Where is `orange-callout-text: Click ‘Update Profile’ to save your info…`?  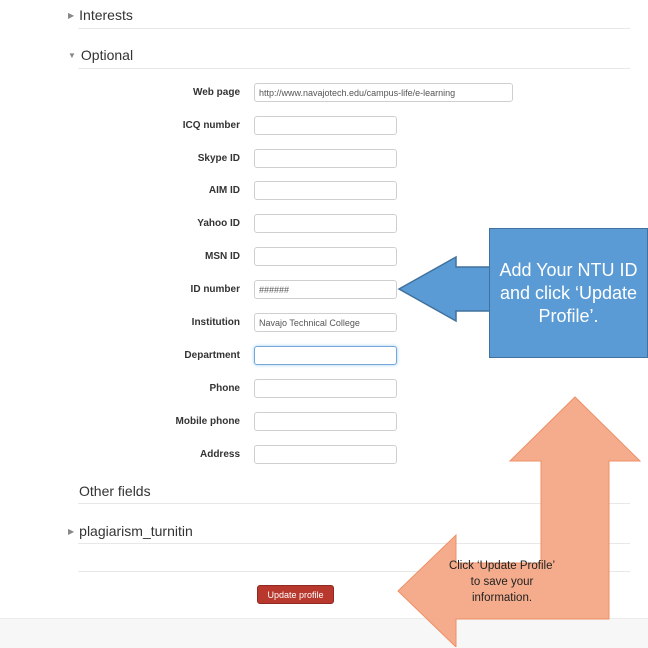 orange-callout-text: Click ‘Update Profile’ to save your info… is located at coordinates (502, 582).